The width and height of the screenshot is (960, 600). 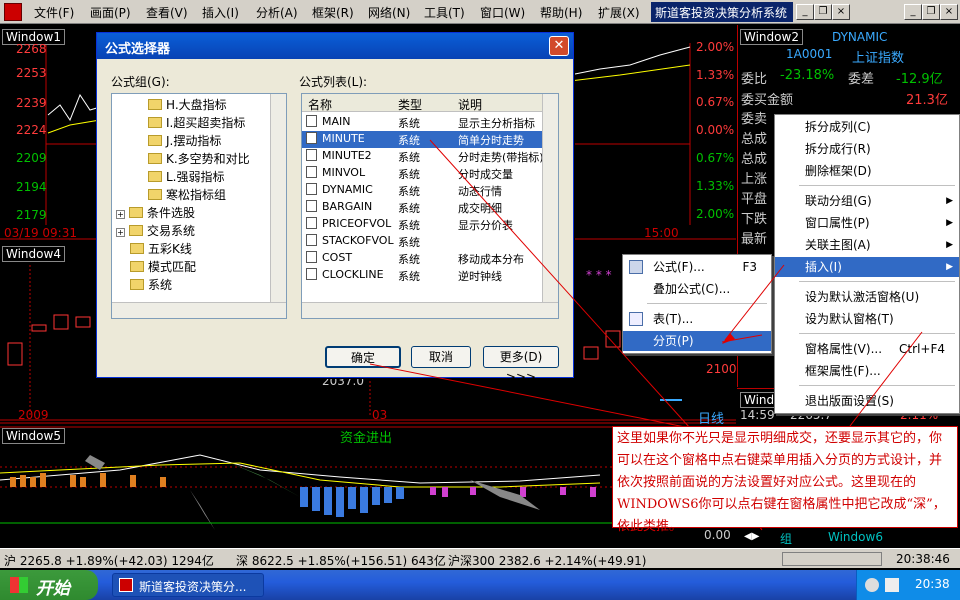 What do you see at coordinates (109, 561) in the screenshot?
I see `status-shanghai: 沪 2265.8 +1.89%(+42.03) 1294亿` at bounding box center [109, 561].